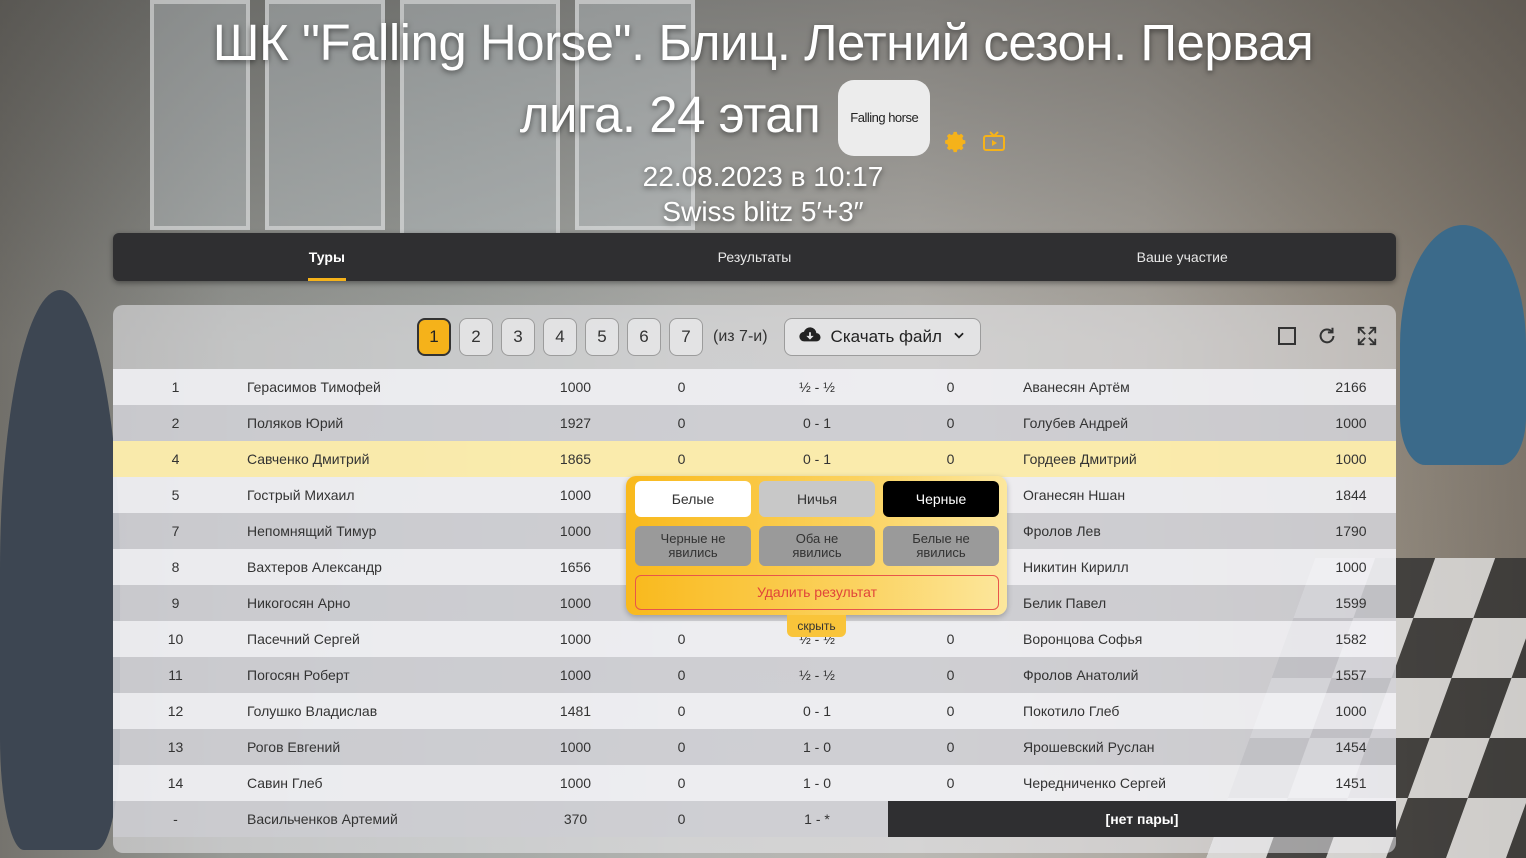  I want to click on tabs-bar: Туры Результаты Ваше участие, so click(754, 257).